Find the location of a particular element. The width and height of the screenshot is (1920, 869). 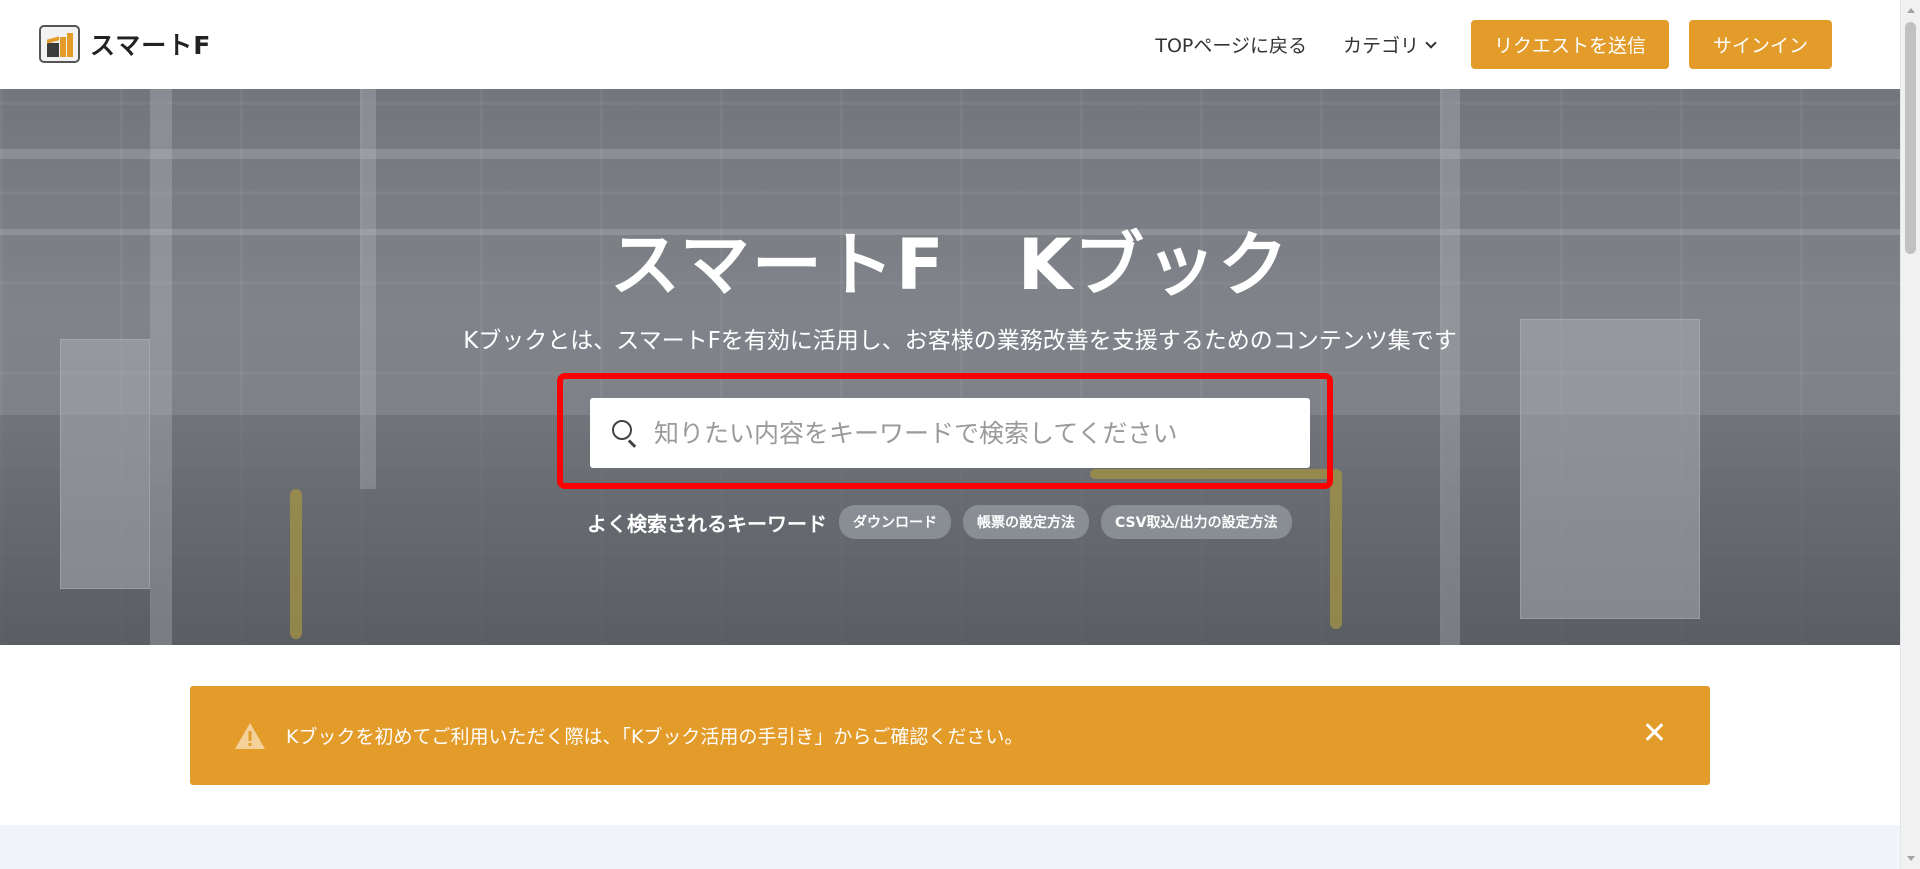

request-button: リクエストを送信 is located at coordinates (1570, 44).